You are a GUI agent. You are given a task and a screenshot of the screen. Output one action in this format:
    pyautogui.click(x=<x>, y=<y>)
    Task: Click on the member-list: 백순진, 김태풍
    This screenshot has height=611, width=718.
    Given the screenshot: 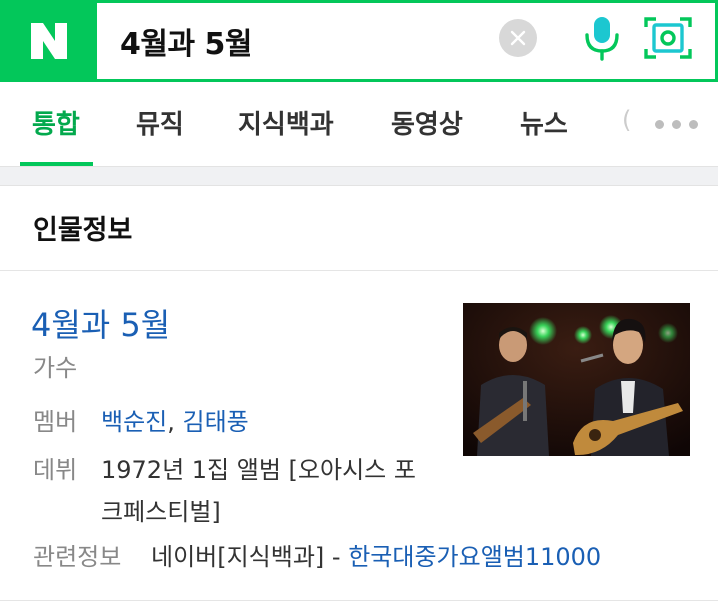 What is the action you would take?
    pyautogui.click(x=175, y=422)
    